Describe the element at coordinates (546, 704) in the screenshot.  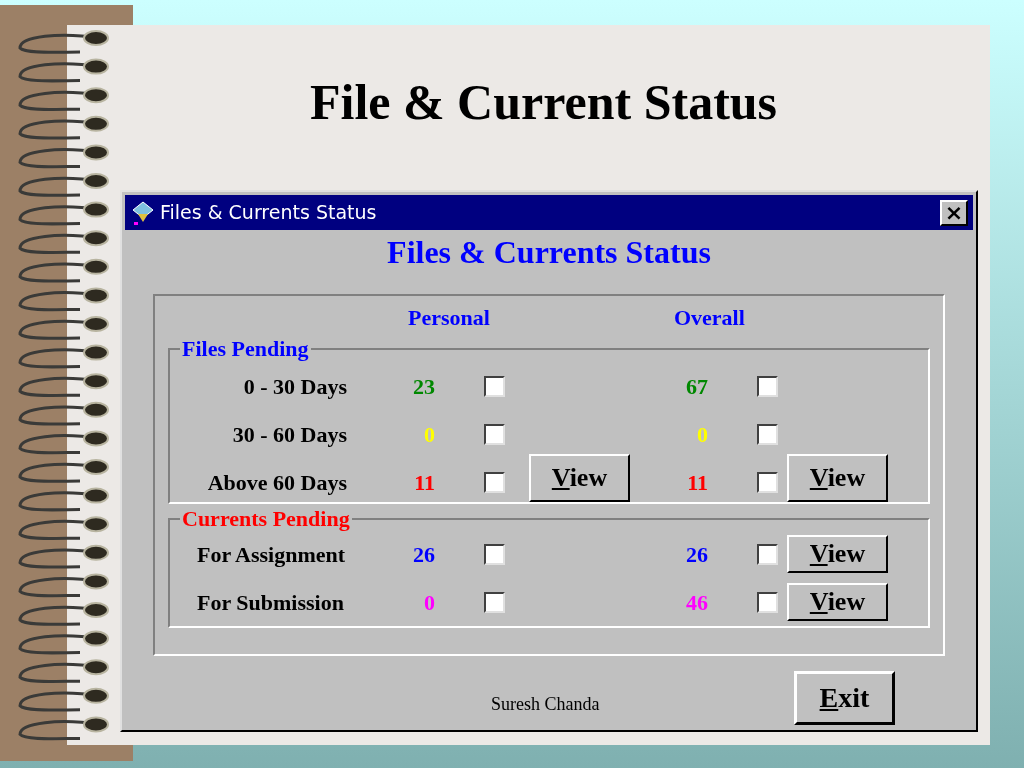
I see `author-name: Suresh Chanda` at that location.